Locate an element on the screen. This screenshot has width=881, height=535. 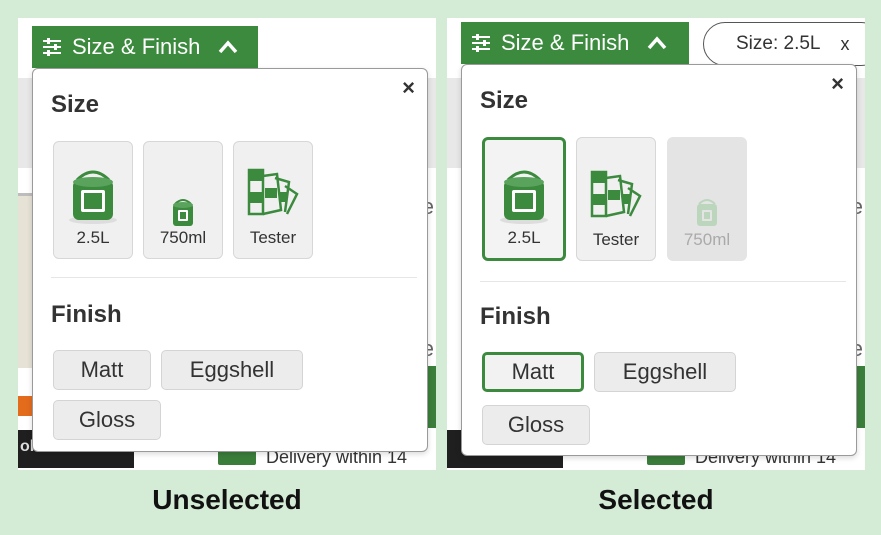
active-filter-chip: Size: 2.5L x is located at coordinates (784, 44).